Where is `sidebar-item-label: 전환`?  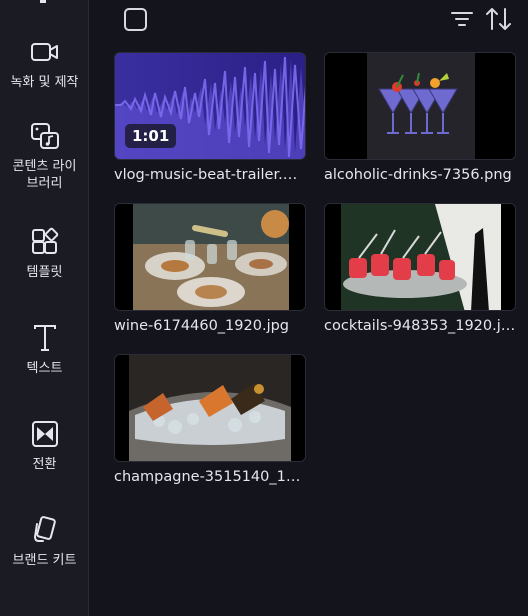
sidebar-item-label: 전환 is located at coordinates (44, 464).